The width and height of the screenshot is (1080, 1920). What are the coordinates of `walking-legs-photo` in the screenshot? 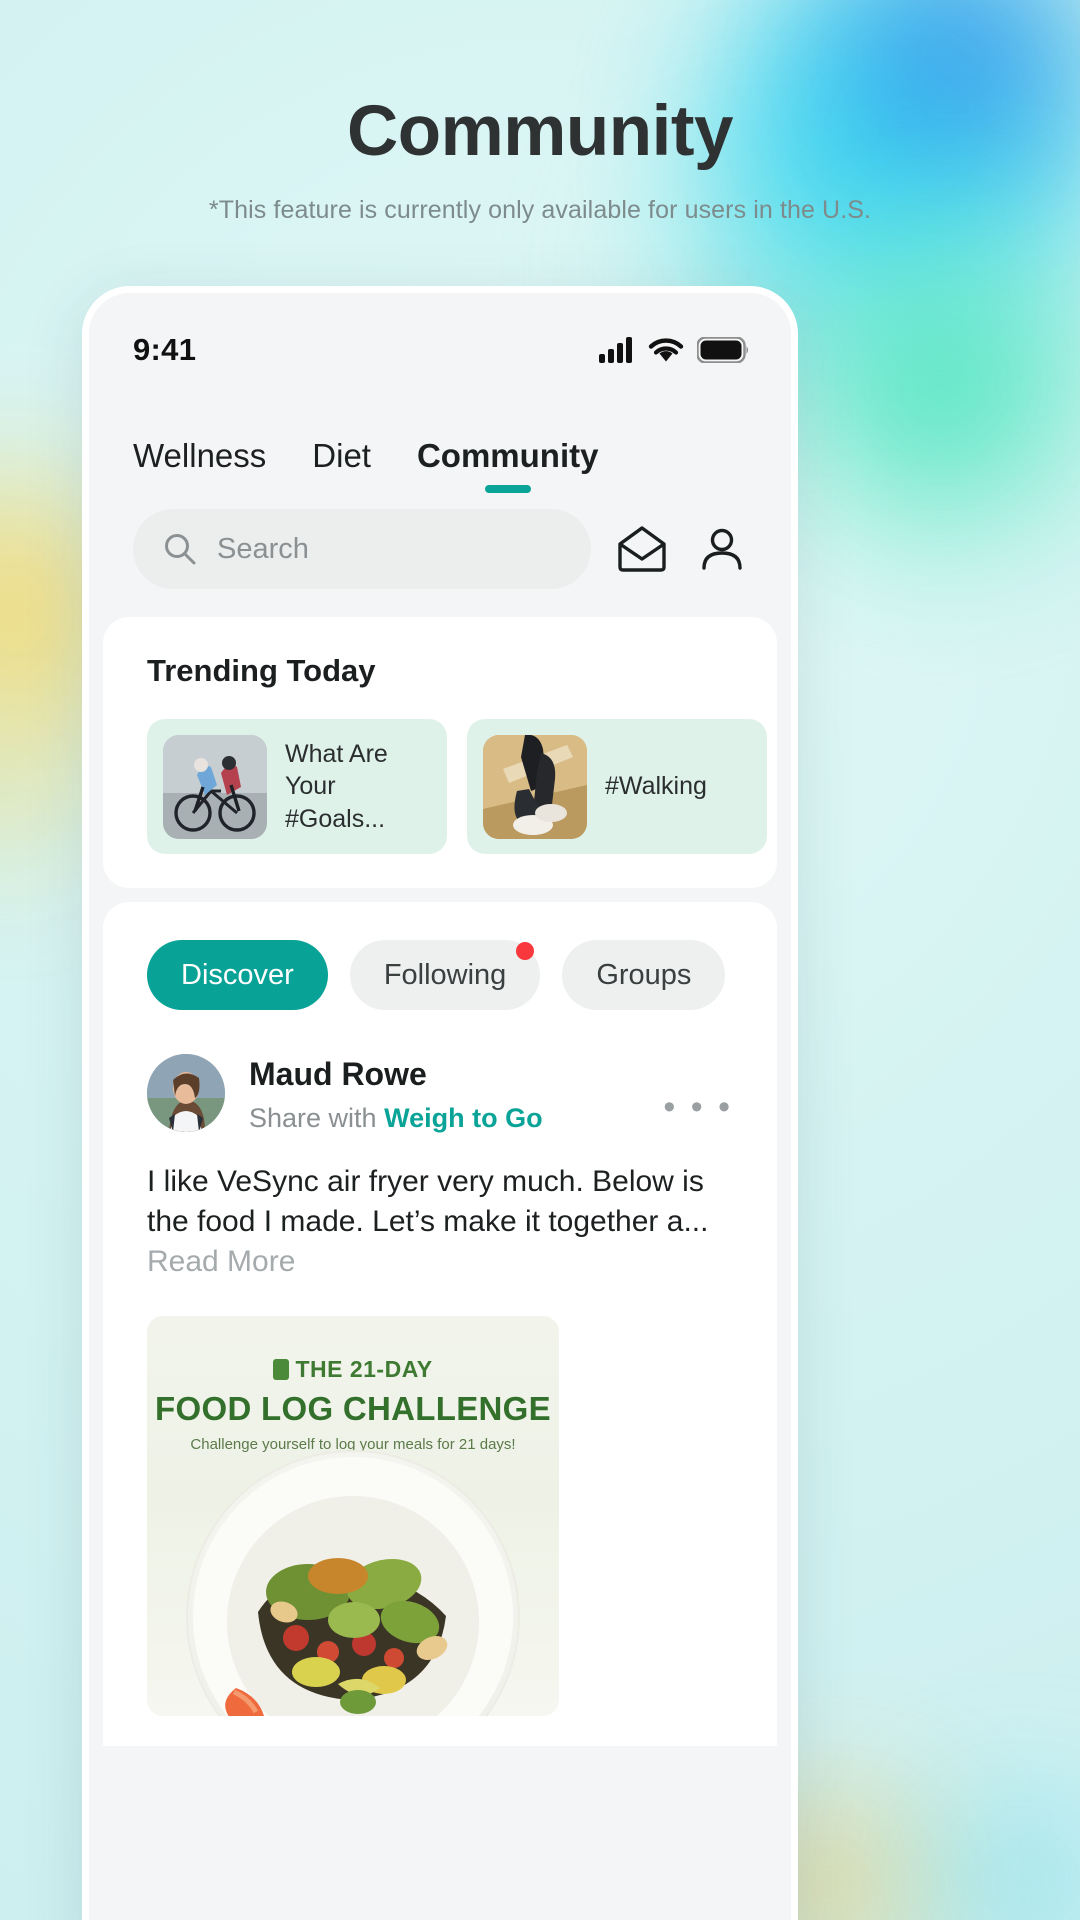 It's located at (535, 786).